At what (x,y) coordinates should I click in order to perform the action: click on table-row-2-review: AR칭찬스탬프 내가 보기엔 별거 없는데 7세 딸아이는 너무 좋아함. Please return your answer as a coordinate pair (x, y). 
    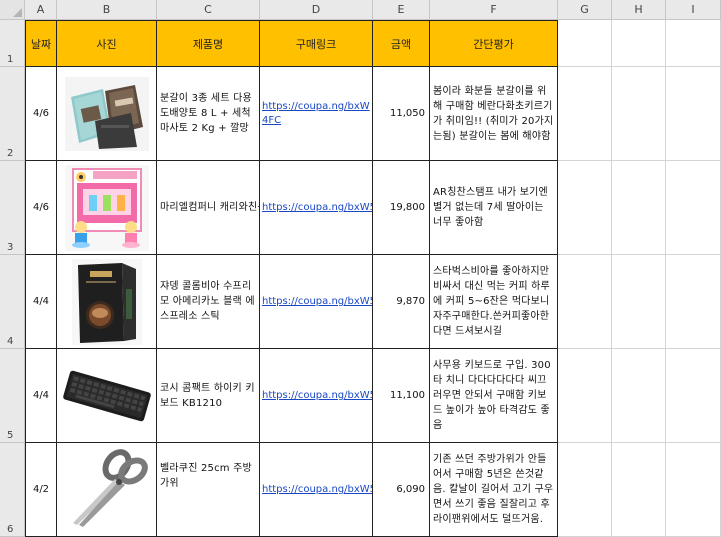
    Looking at the image, I should click on (494, 208).